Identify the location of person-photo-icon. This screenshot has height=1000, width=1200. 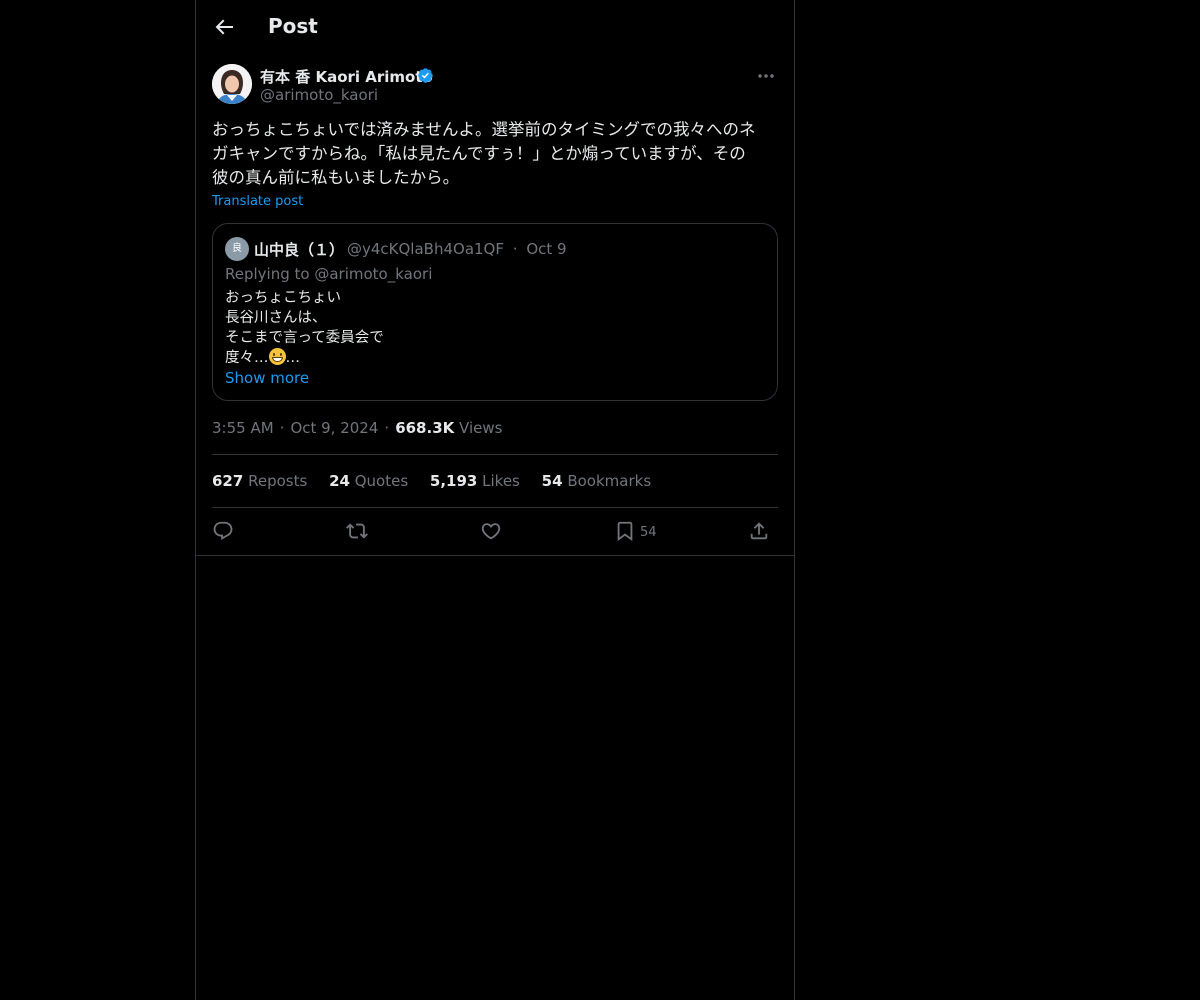
(232, 84).